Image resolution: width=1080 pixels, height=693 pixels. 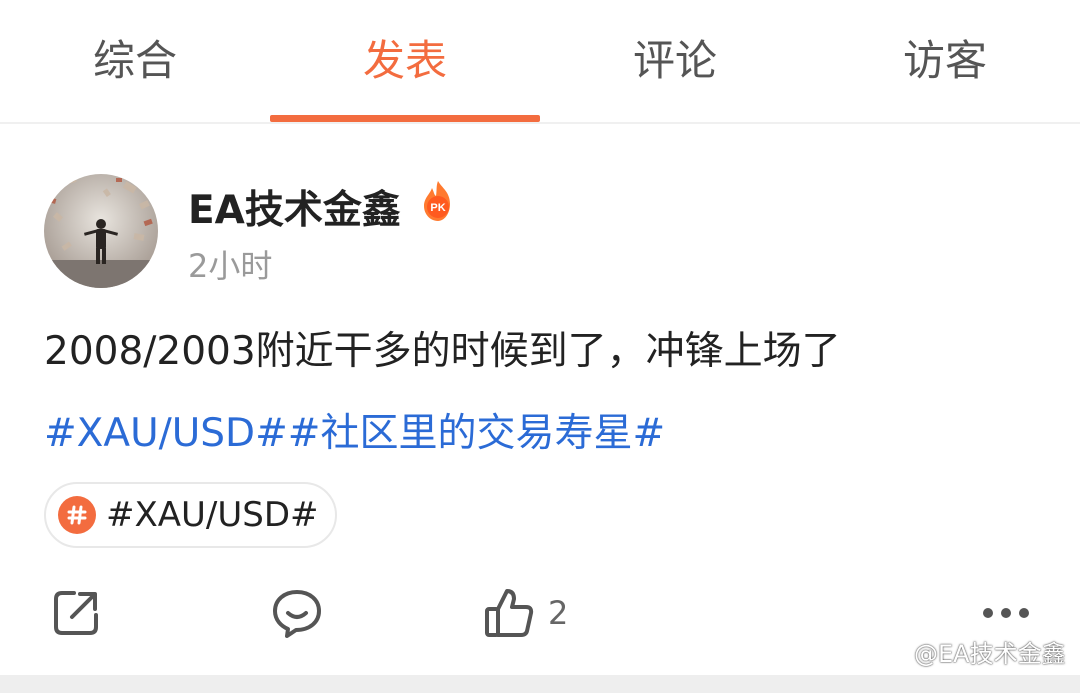 I want to click on active-tab-indicator, so click(x=405, y=118).